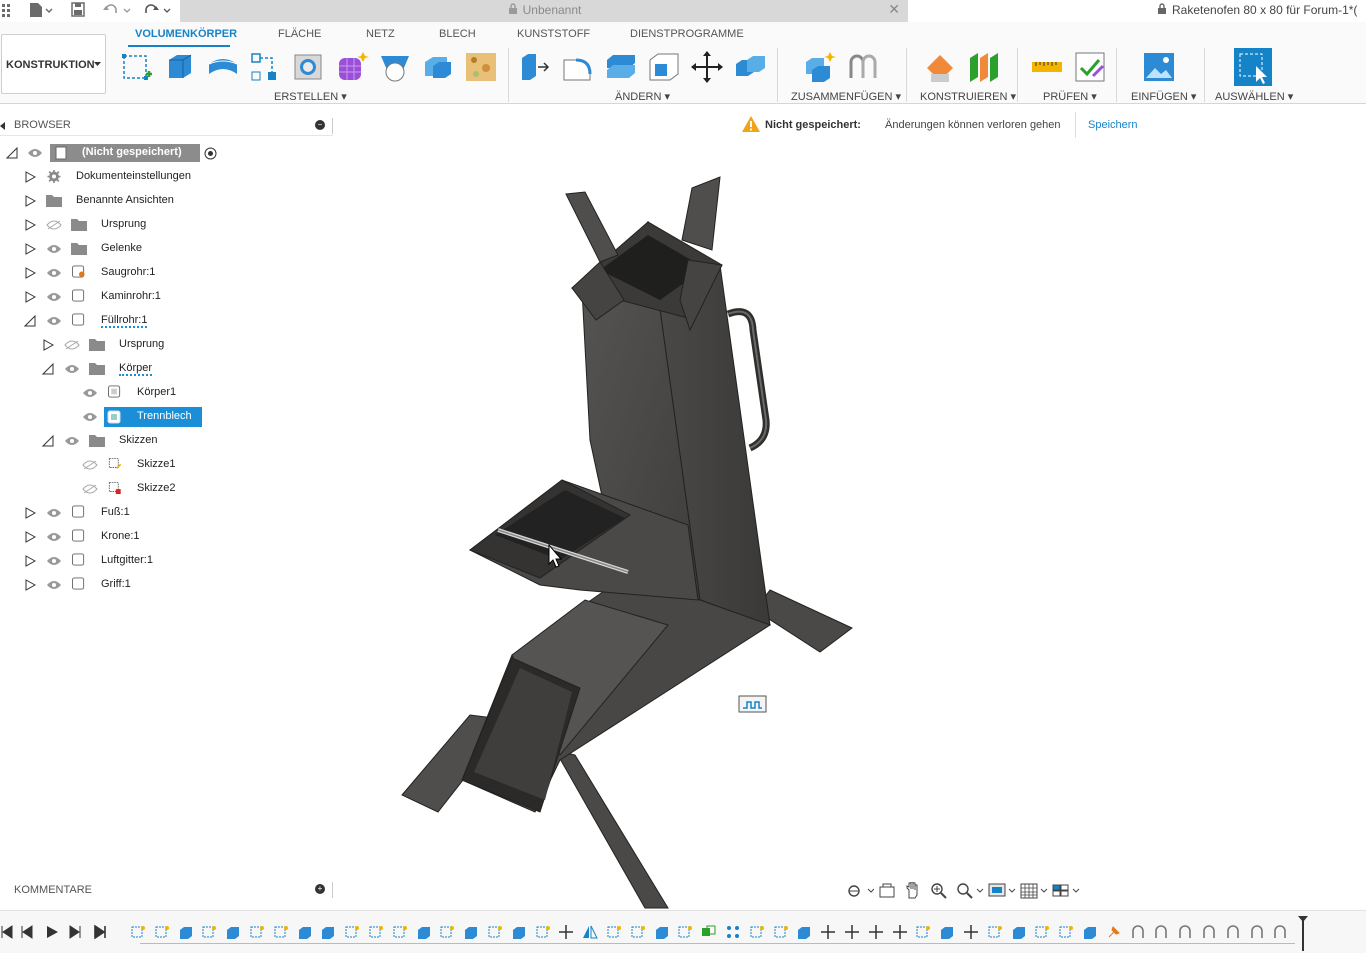  I want to click on chamfer-icon, so click(621, 67).